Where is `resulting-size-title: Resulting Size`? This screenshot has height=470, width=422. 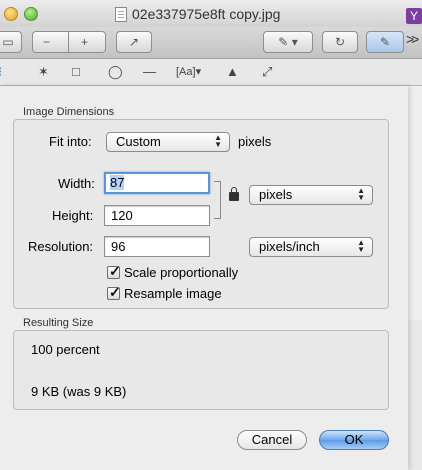 resulting-size-title: Resulting Size is located at coordinates (58, 323).